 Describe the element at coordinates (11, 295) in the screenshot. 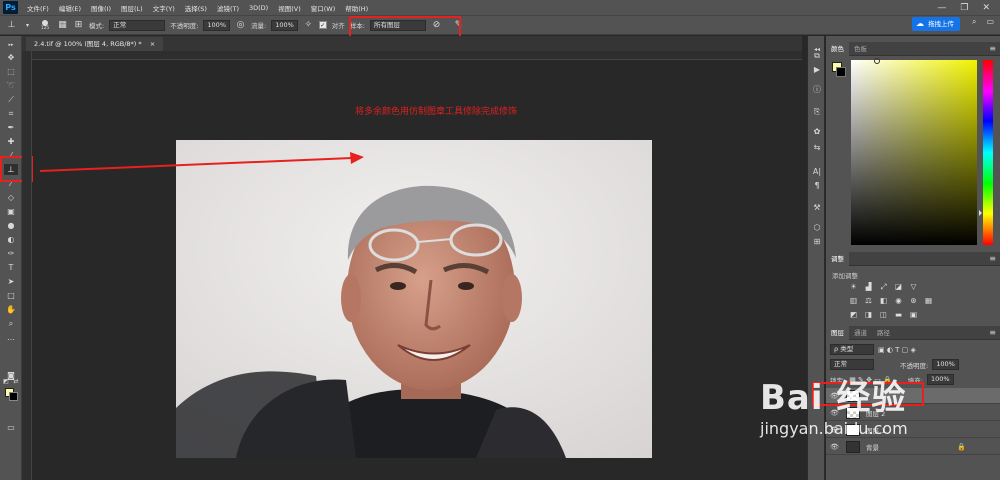

I see `shape-tool-icon: □` at that location.